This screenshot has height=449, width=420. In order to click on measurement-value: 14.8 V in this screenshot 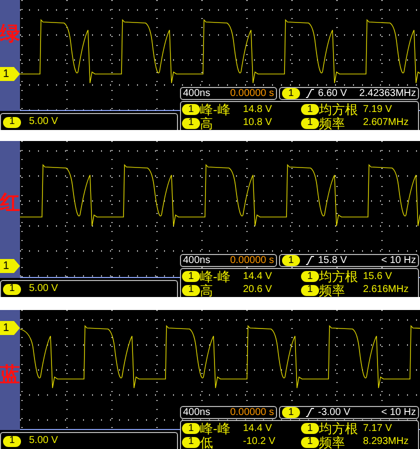, I will do `click(257, 109)`.